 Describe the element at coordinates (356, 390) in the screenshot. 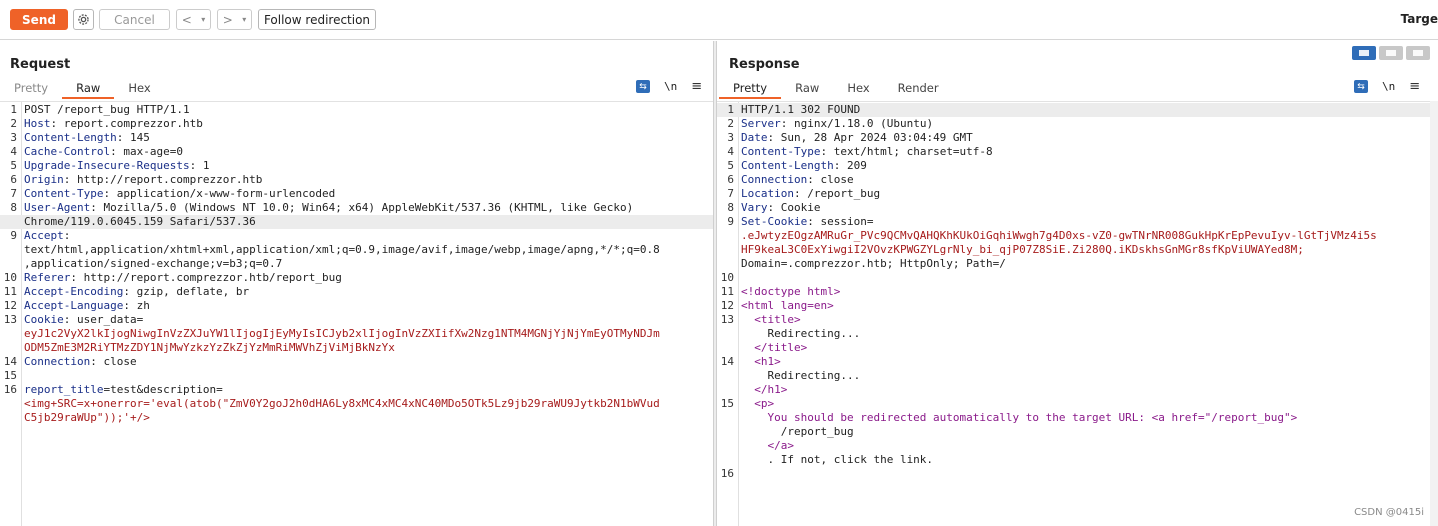

I see `code-line: 16 report_title=test&description=` at that location.